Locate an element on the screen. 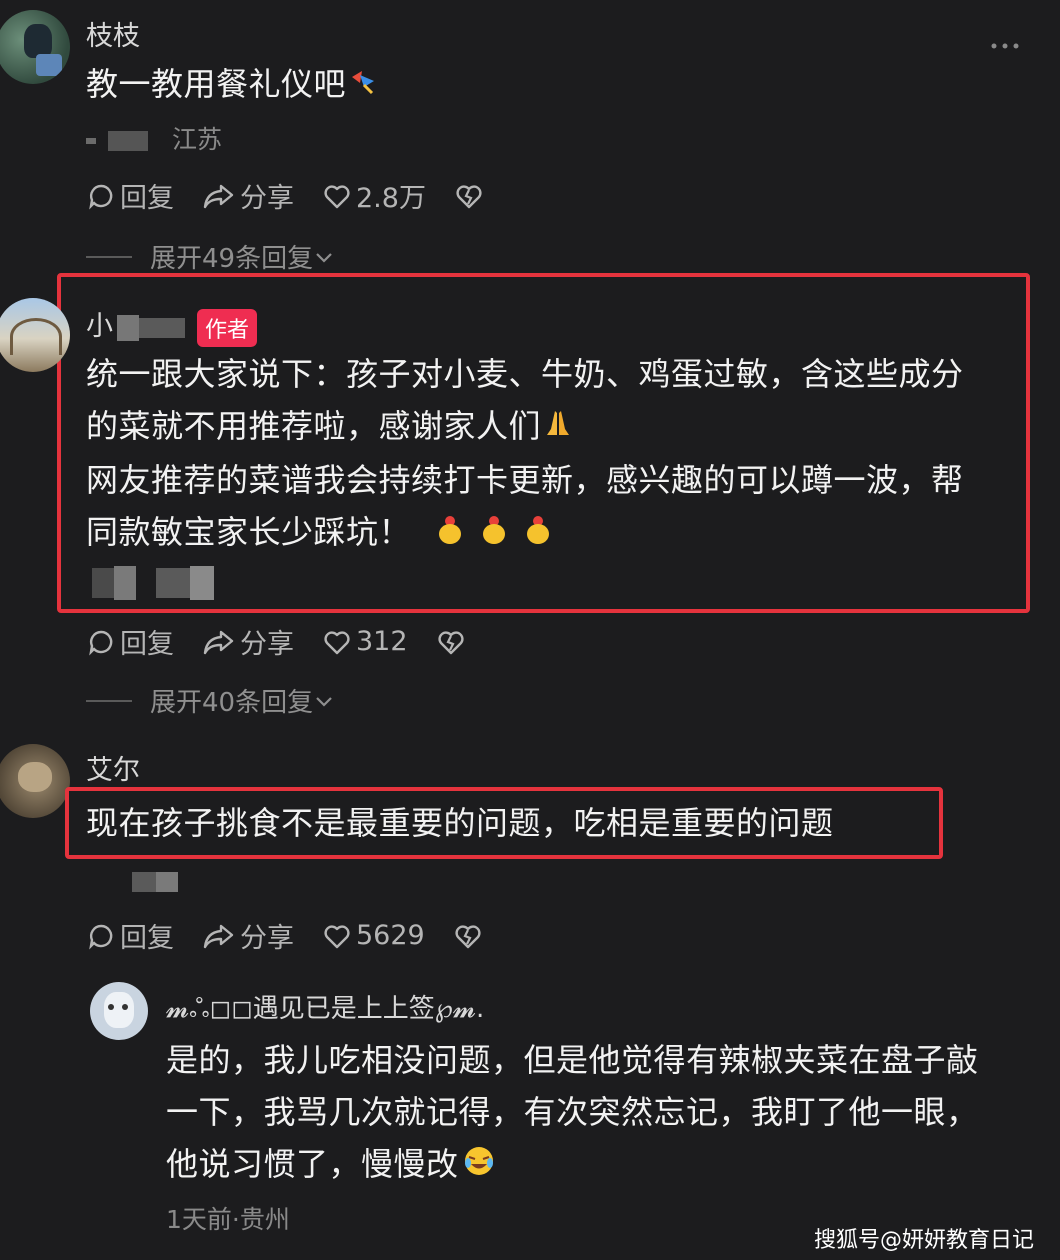  location: 江苏 is located at coordinates (154, 138).